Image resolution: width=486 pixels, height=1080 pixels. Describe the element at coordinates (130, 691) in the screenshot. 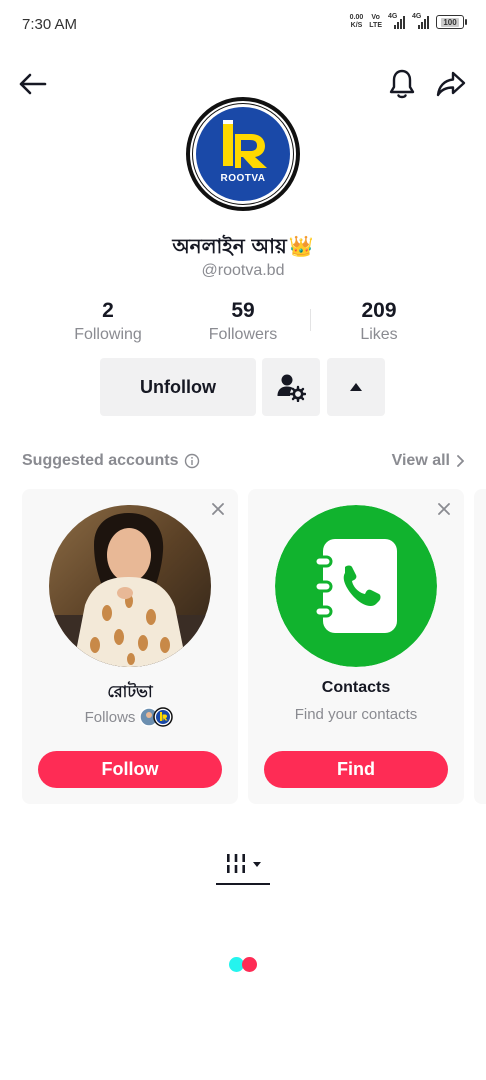

I see `suggested-user-name: রোটভা` at that location.